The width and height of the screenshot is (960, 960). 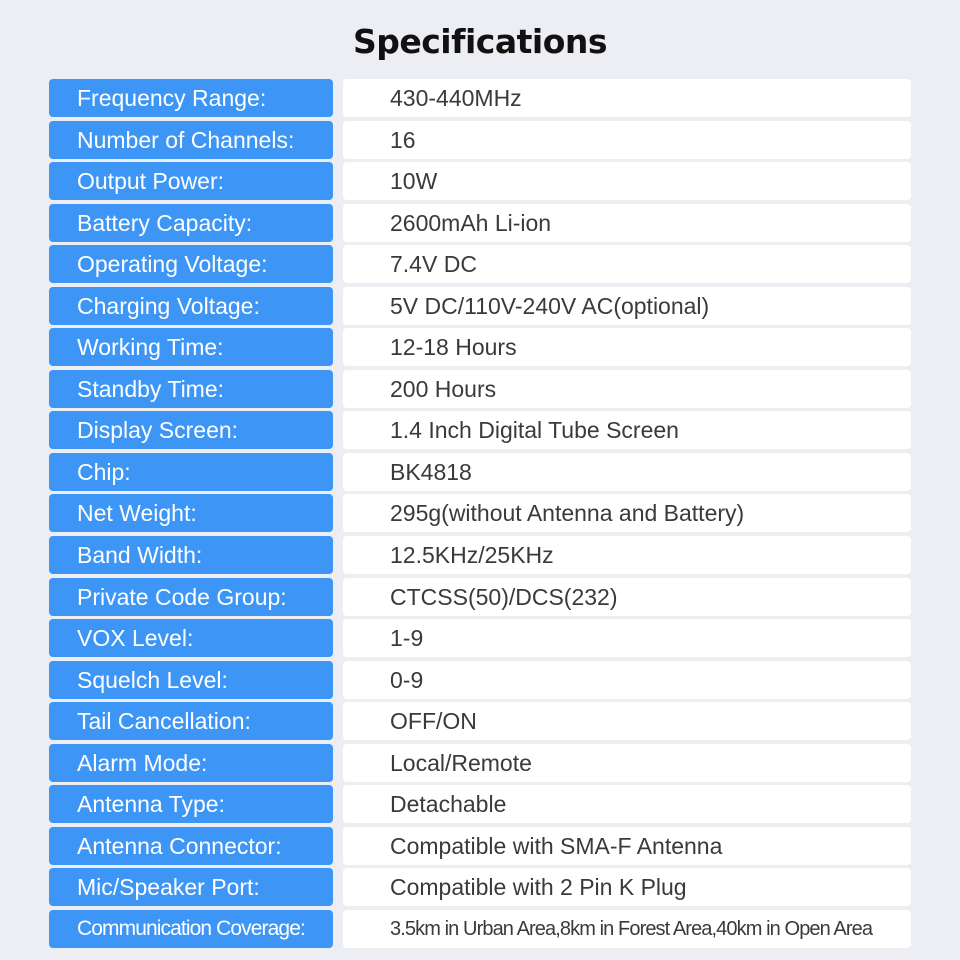 What do you see at coordinates (627, 388) in the screenshot?
I see `spec-value: 200 Hours` at bounding box center [627, 388].